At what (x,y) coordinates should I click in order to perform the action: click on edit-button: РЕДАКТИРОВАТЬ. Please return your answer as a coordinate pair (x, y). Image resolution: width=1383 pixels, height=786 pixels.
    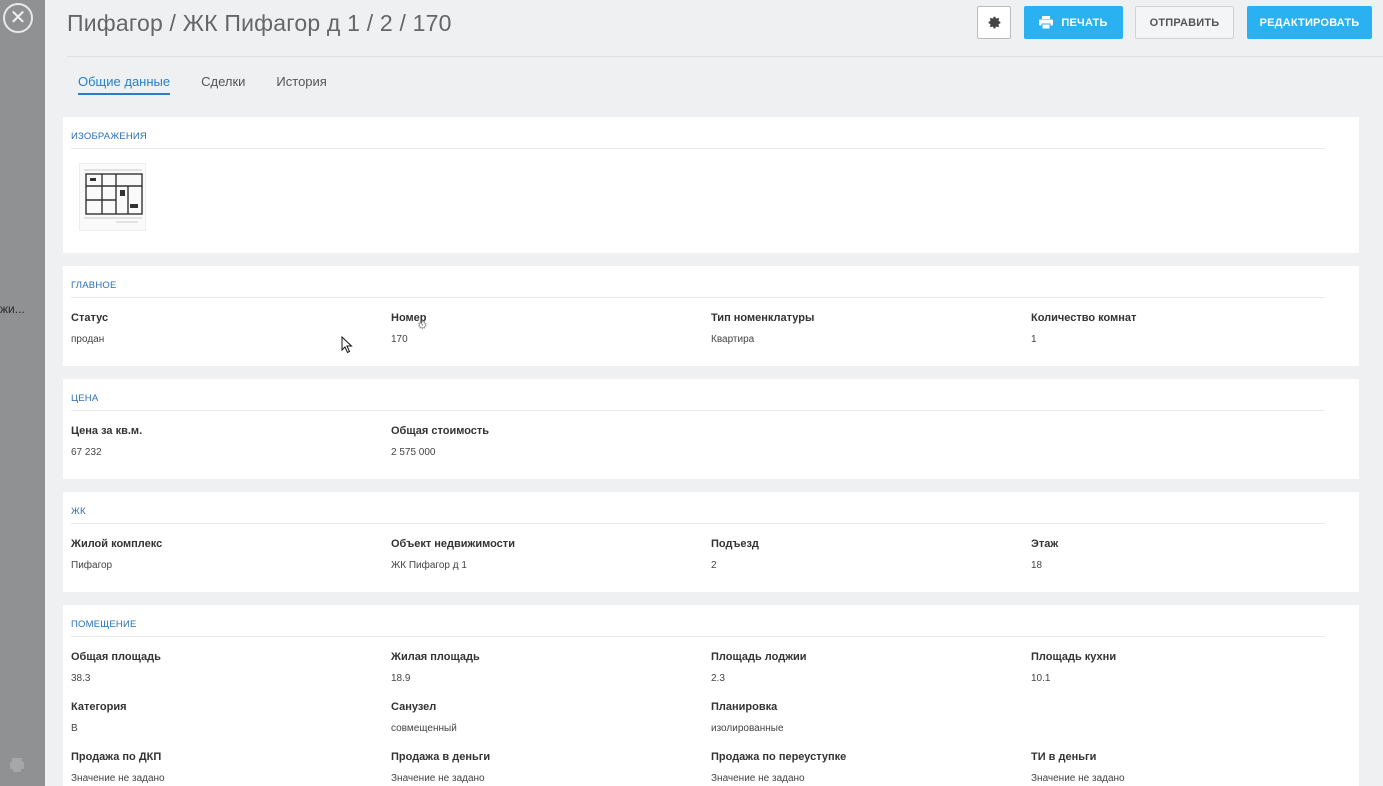
    Looking at the image, I should click on (1309, 22).